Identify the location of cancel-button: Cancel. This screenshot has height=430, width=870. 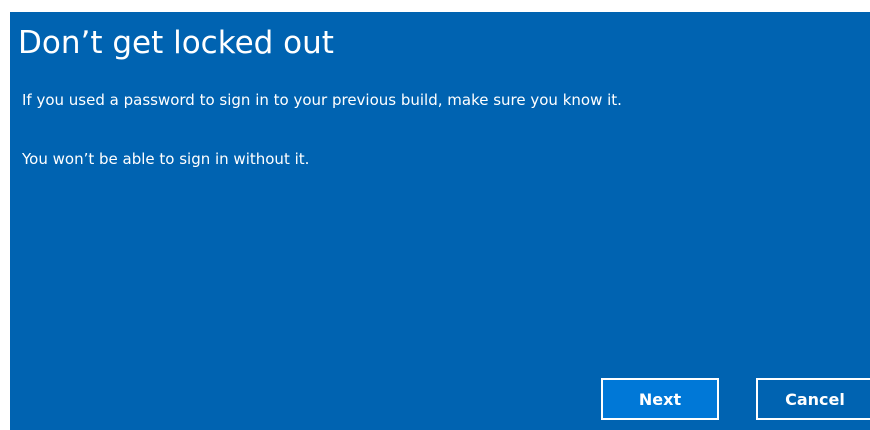
(813, 399).